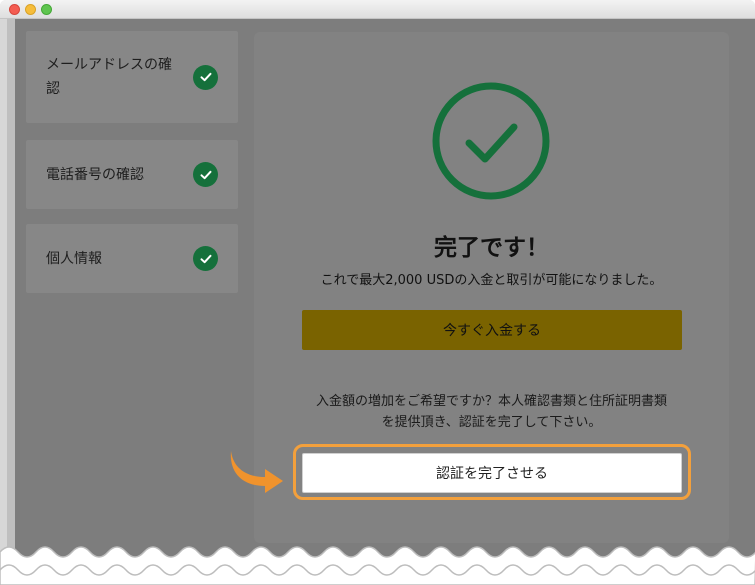 The height and width of the screenshot is (585, 755). Describe the element at coordinates (14, 9) in the screenshot. I see `close-window-button` at that location.